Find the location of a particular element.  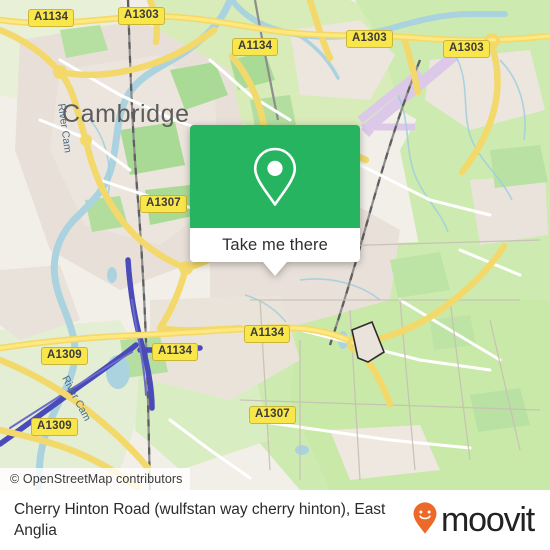

map-attribution: © OpenStreetMap contributors is located at coordinates (95, 479).